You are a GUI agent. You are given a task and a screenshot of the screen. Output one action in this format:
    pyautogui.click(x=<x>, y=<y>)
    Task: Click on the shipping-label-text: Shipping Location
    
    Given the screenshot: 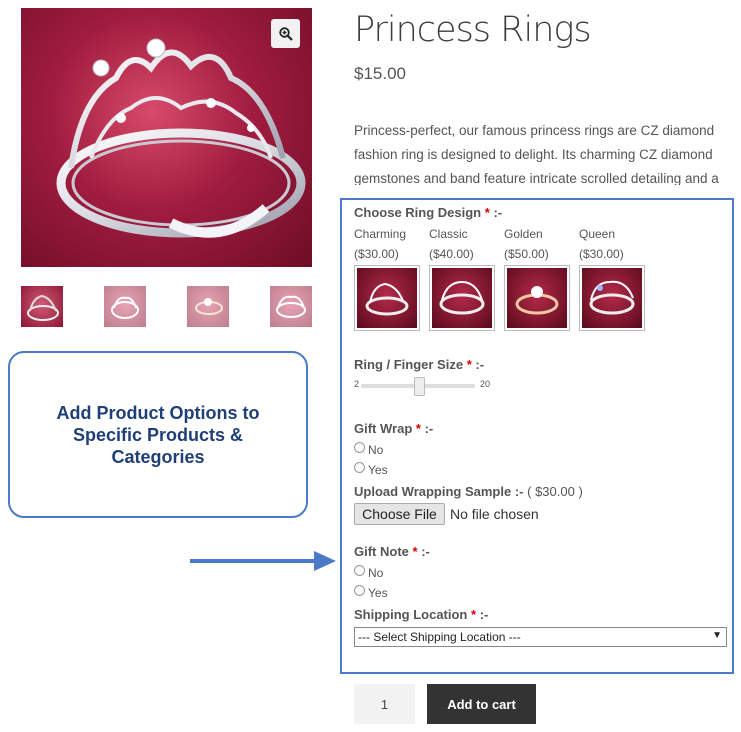 What is the action you would take?
    pyautogui.click(x=411, y=614)
    